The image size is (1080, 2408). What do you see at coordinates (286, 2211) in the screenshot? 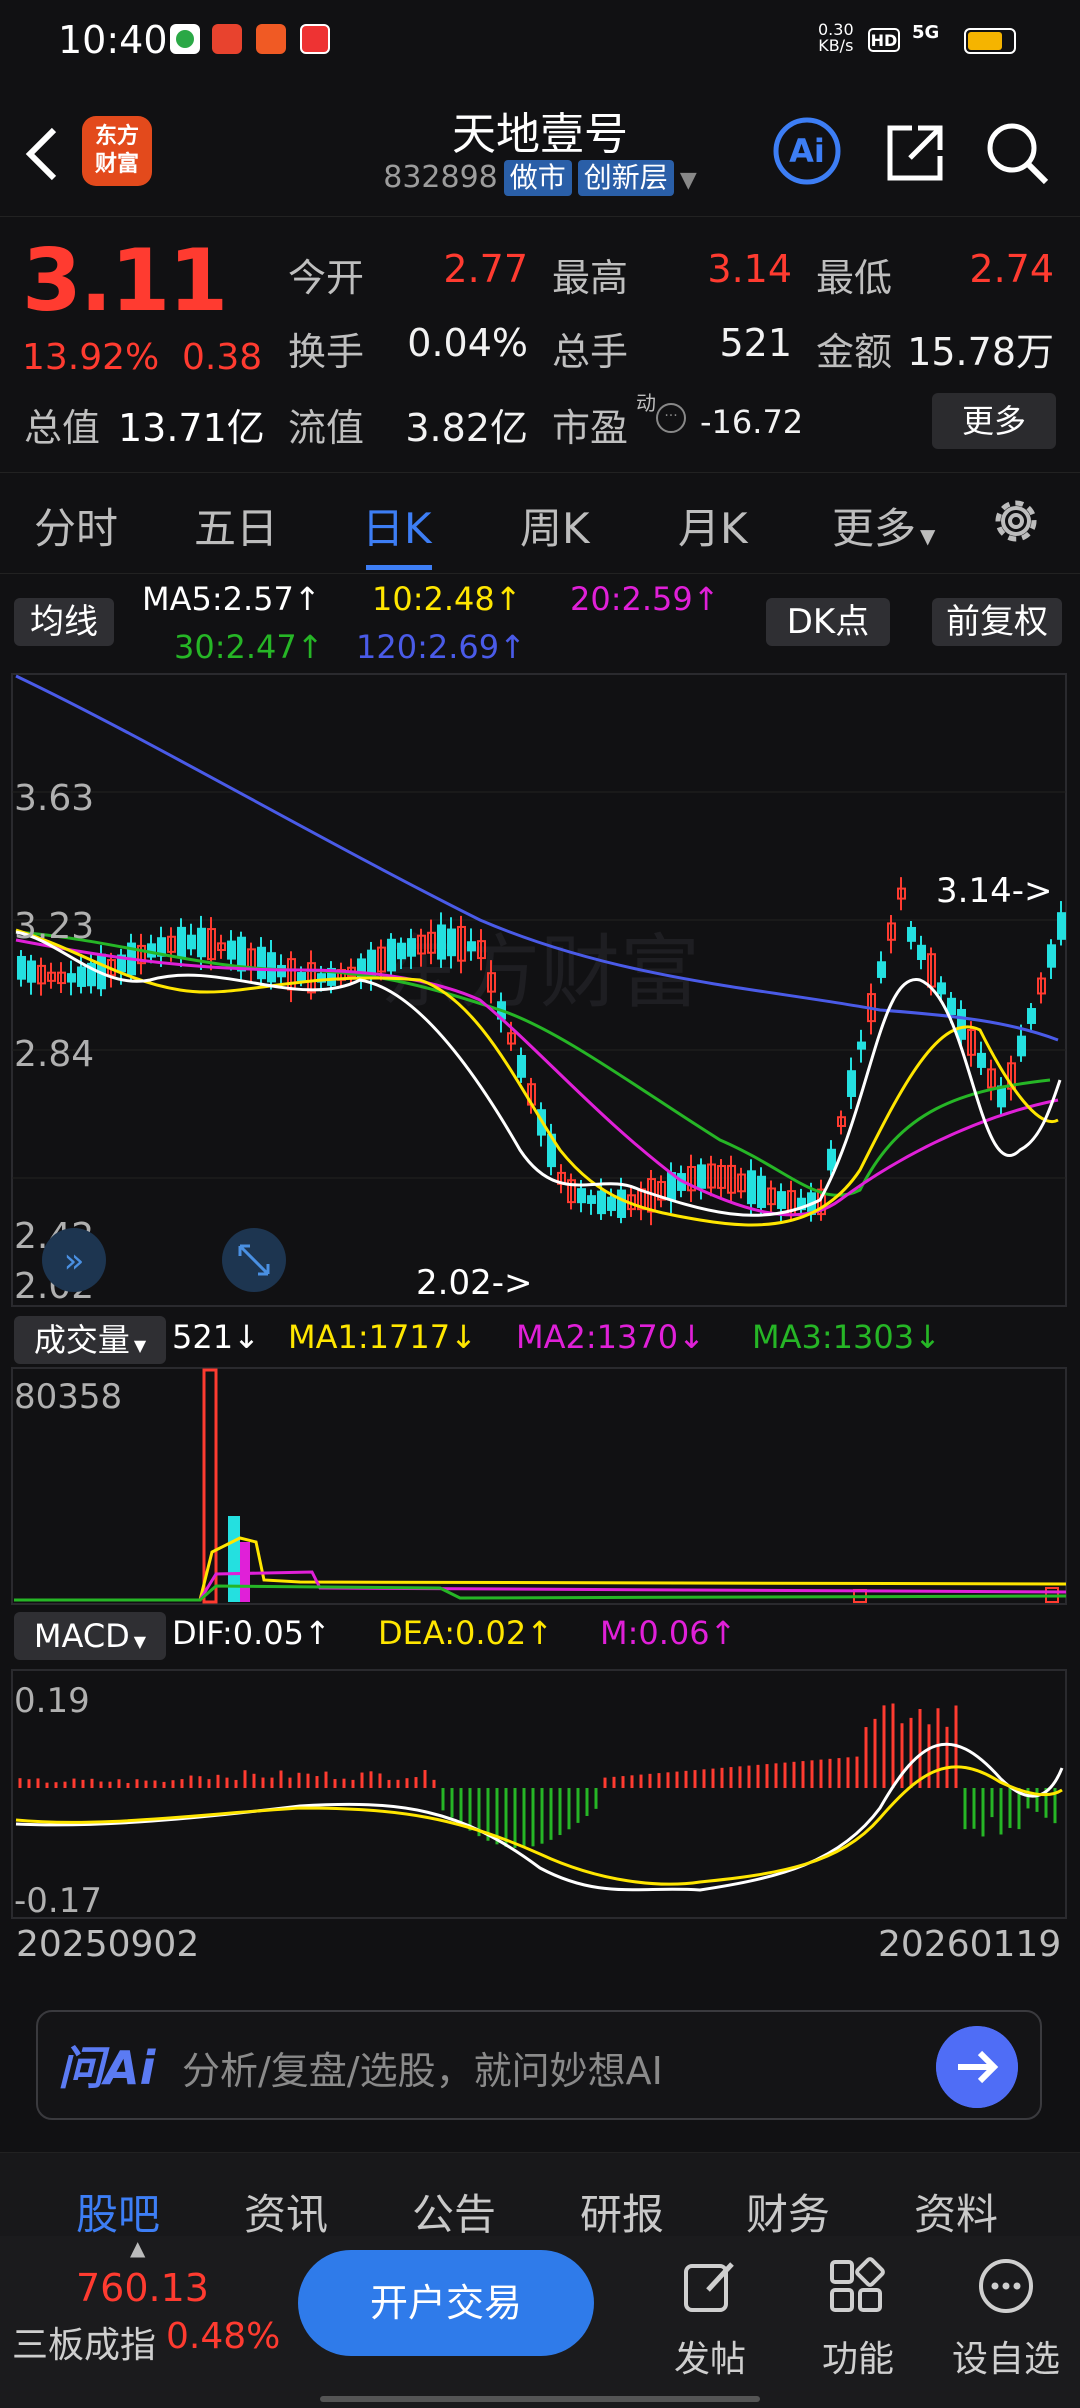
I see `tab-news: 资讯` at bounding box center [286, 2211].